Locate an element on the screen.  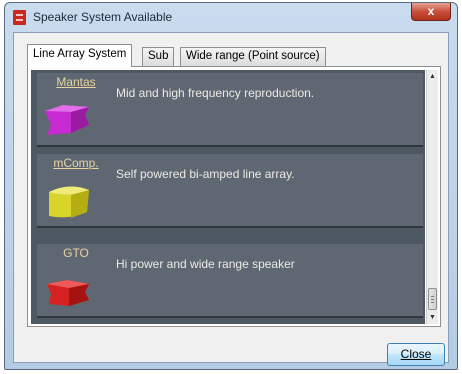
speaker-description: Hi power and wide range speaker is located at coordinates (205, 264).